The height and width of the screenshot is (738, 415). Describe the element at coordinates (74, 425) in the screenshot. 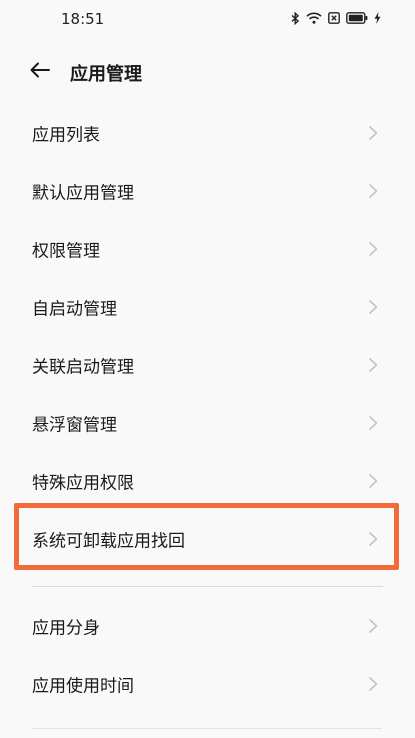

I see `menu-item-label: 悬浮窗管理` at that location.